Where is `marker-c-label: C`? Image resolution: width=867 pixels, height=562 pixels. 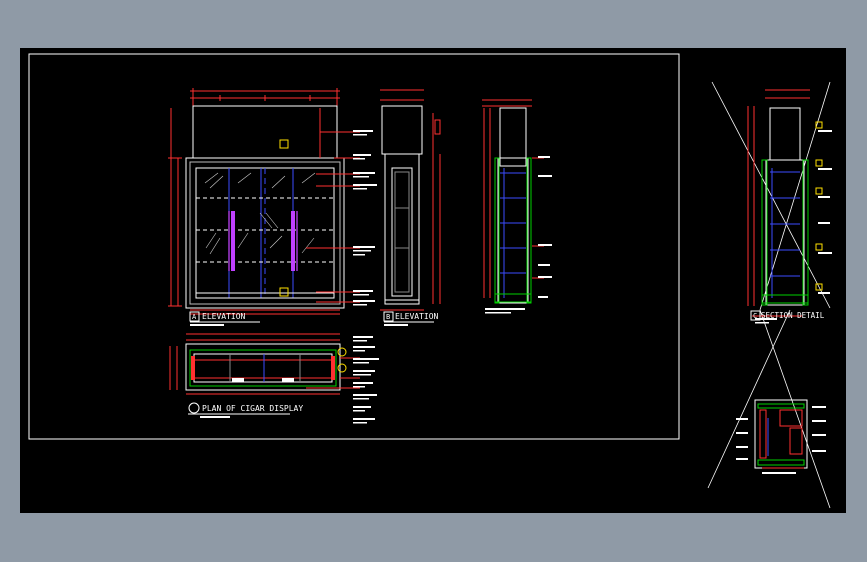
marker-c-label: C is located at coordinates (755, 316).